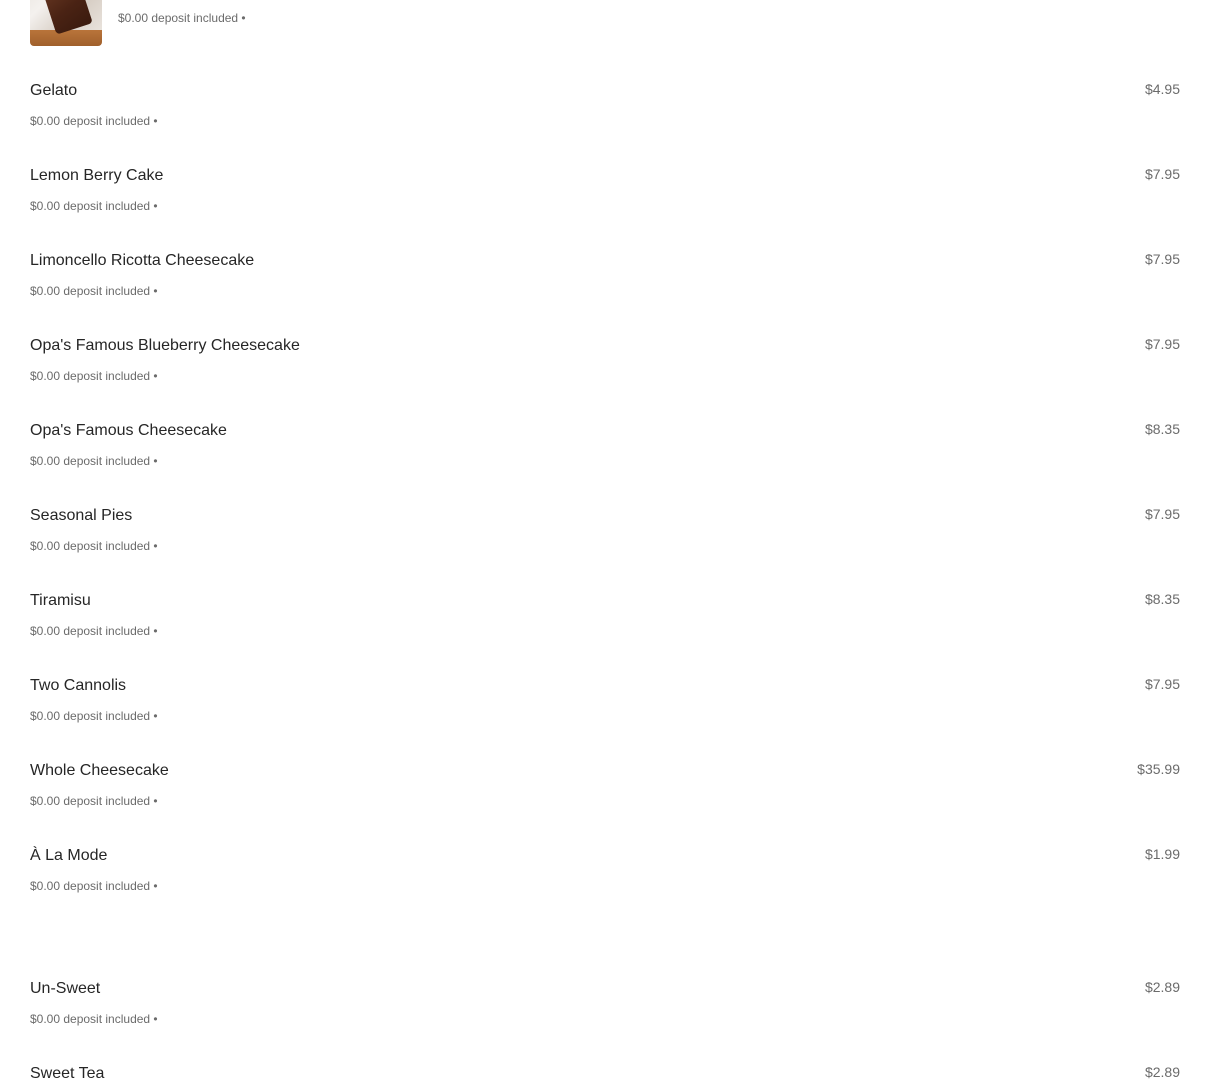 Image resolution: width=1210 pixels, height=1090 pixels. What do you see at coordinates (81, 515) in the screenshot?
I see `item-name: Seasonal Pies` at bounding box center [81, 515].